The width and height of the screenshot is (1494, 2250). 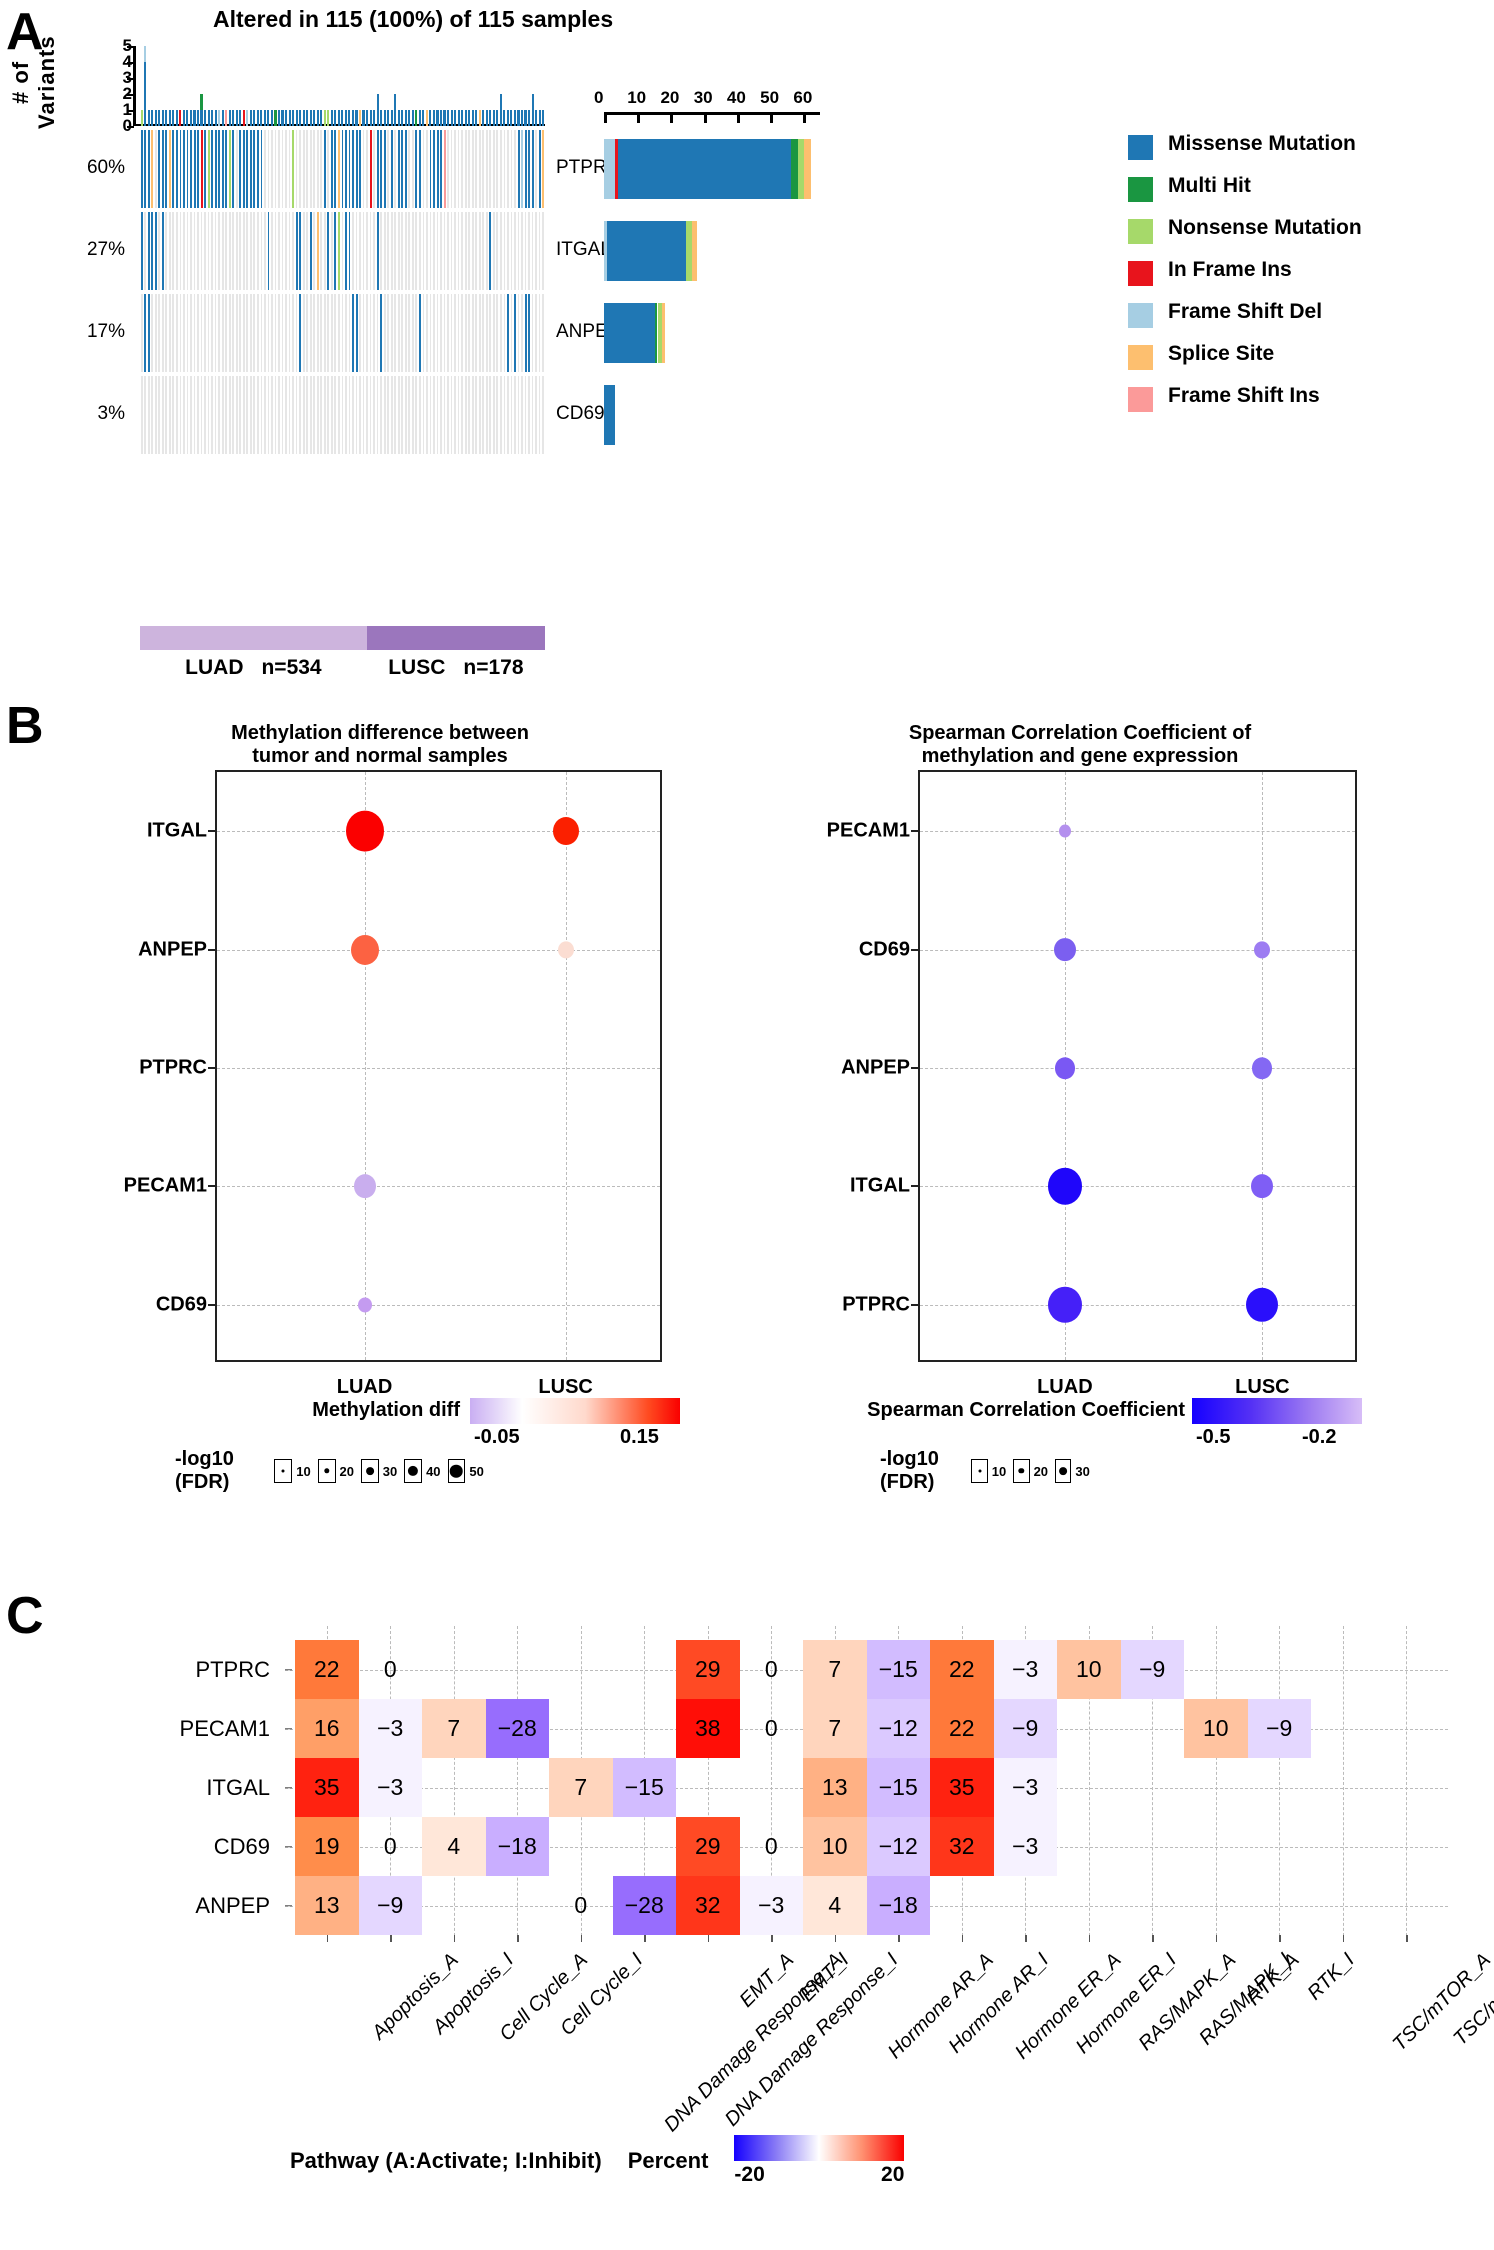 I want to click on spearman-dotplot: PECAM1 CD69 ANPEP ITGAL PTPRC LUAD LUSC, so click(x=1092, y=1084).